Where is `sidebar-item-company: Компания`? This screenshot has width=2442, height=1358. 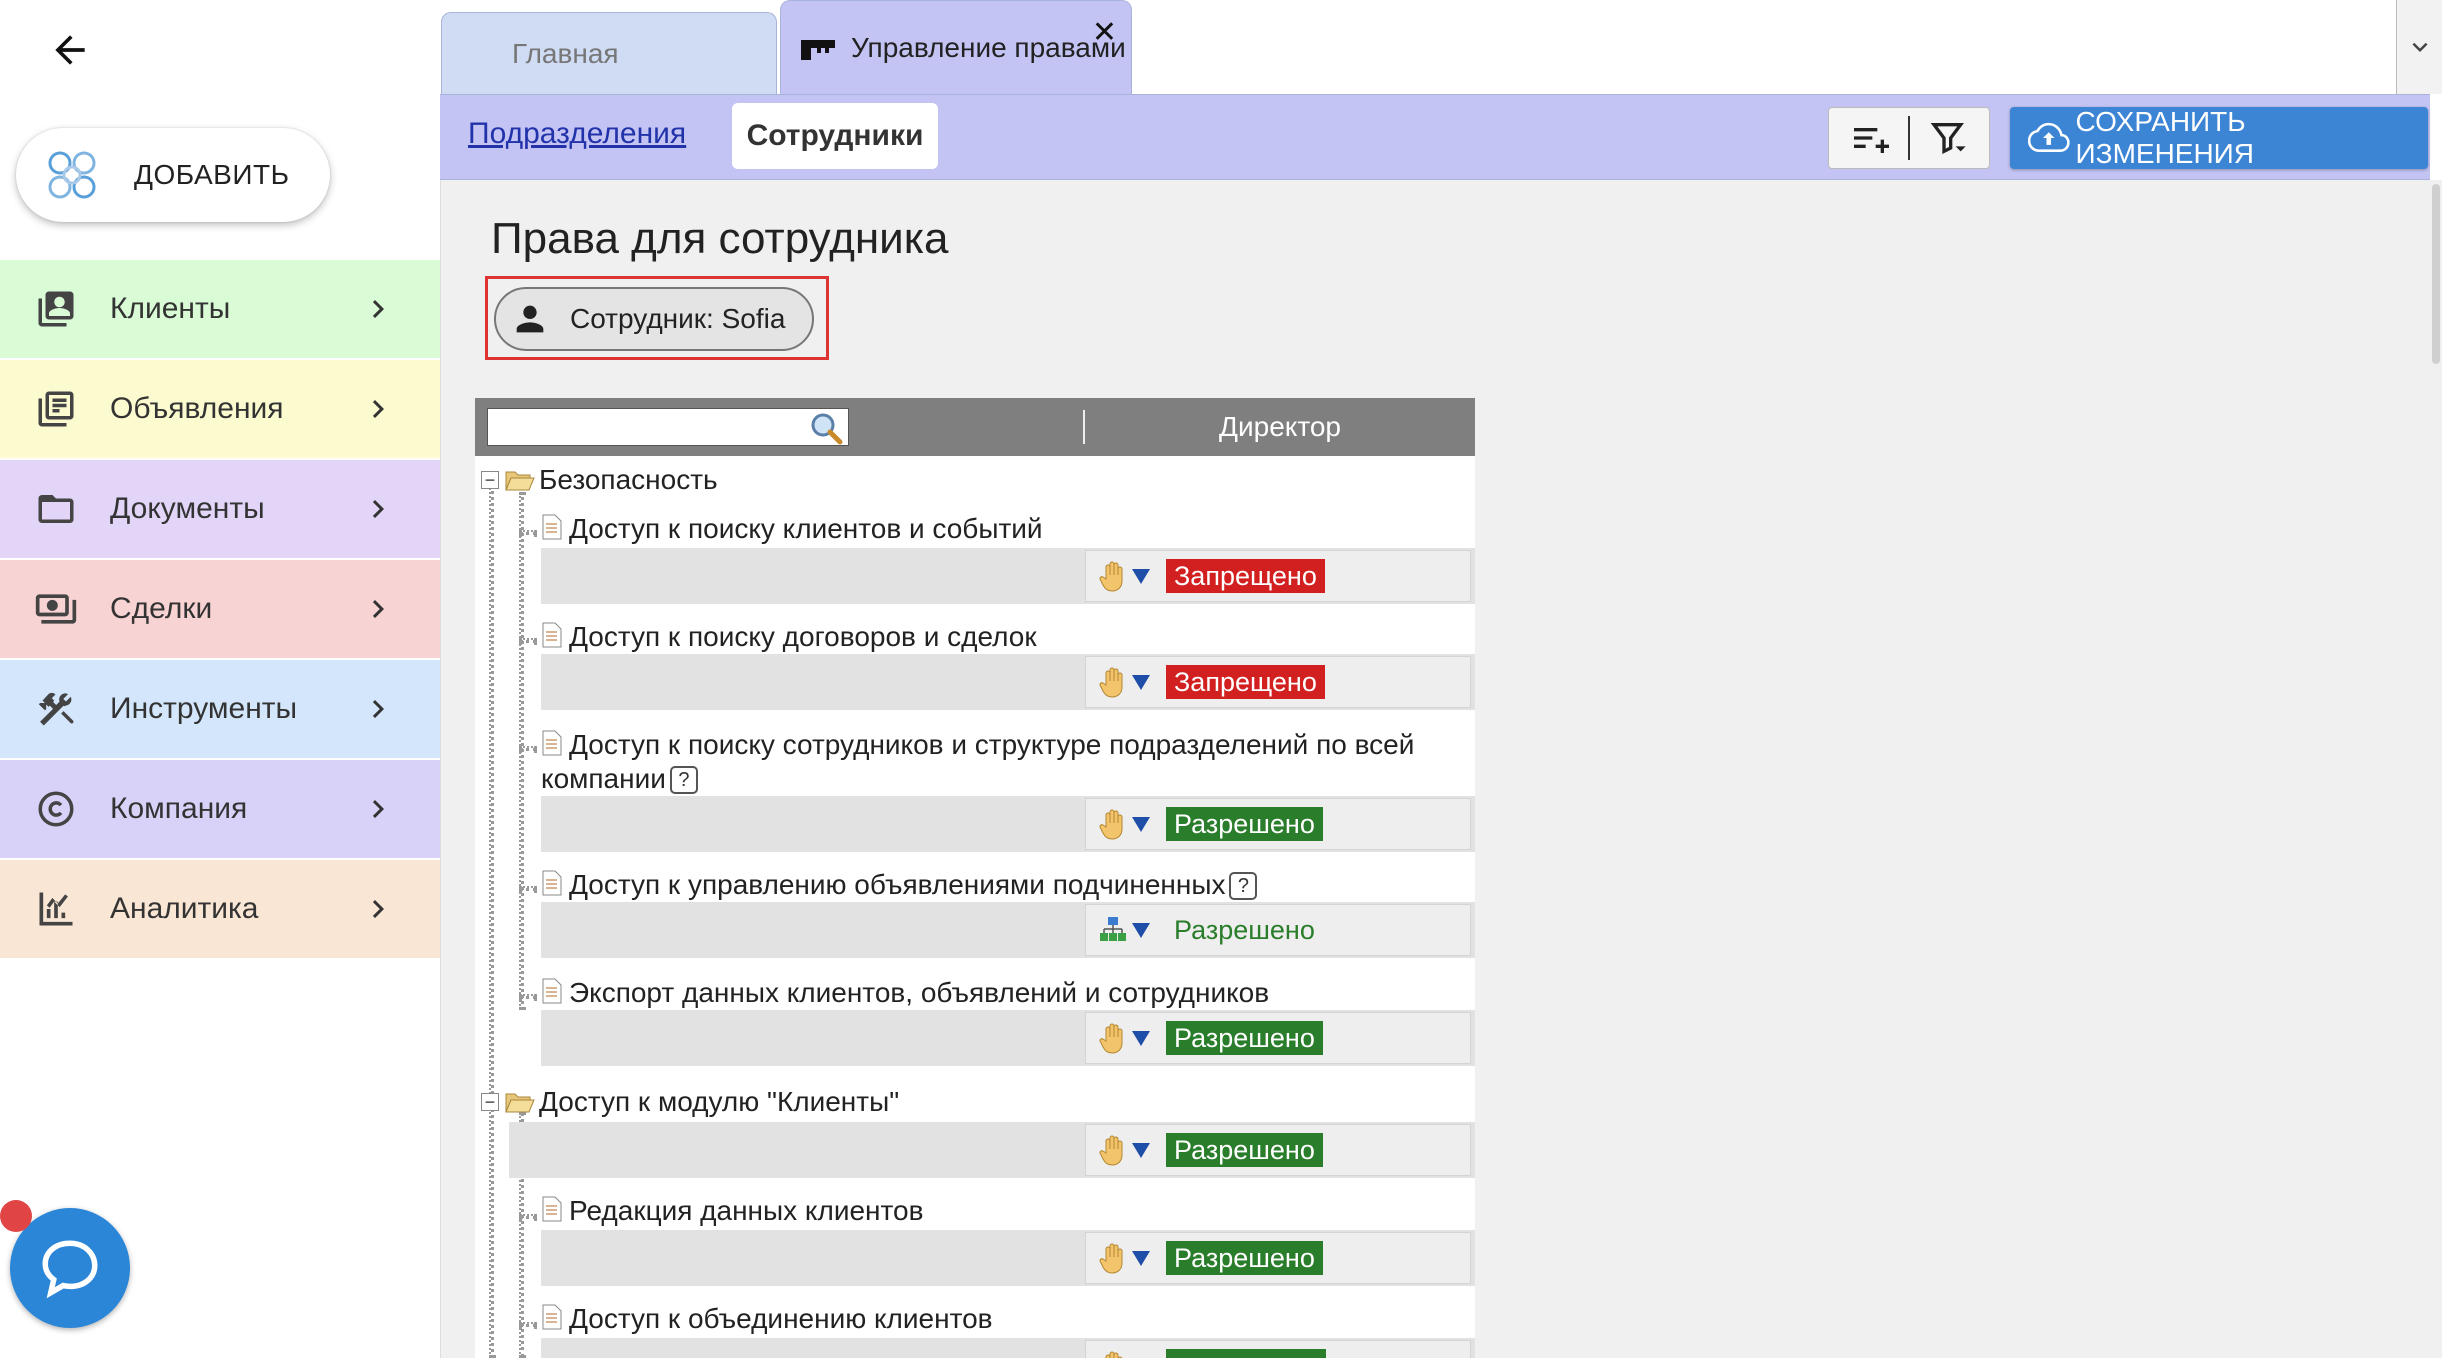
sidebar-item-company: Компания is located at coordinates (220, 809).